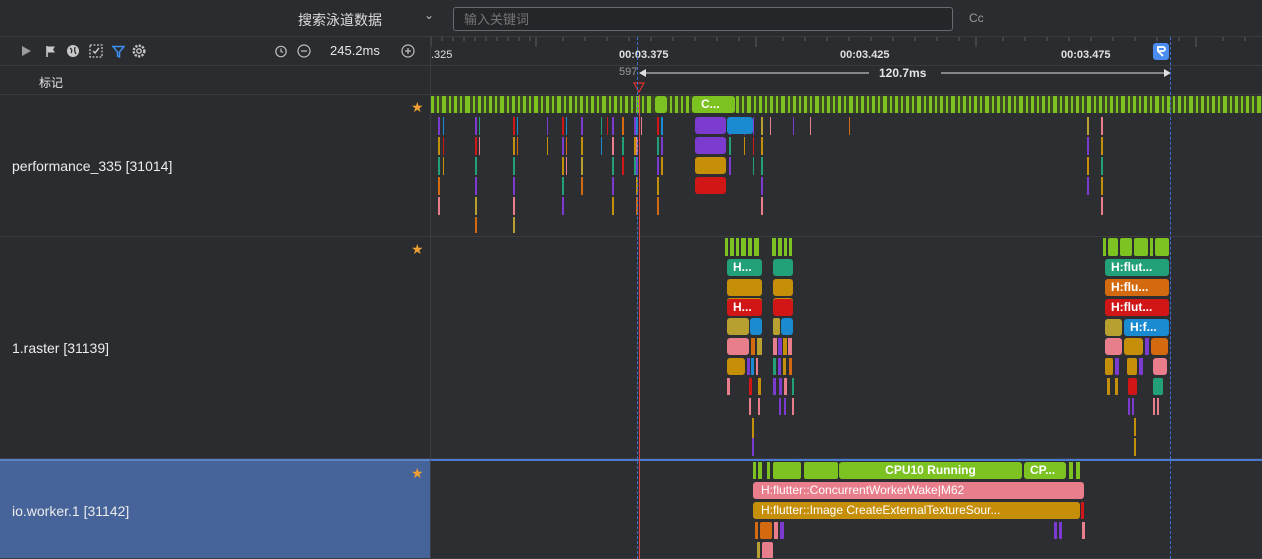 The image size is (1262, 559). I want to click on range-row: 597 120.7ms, so click(846, 80).